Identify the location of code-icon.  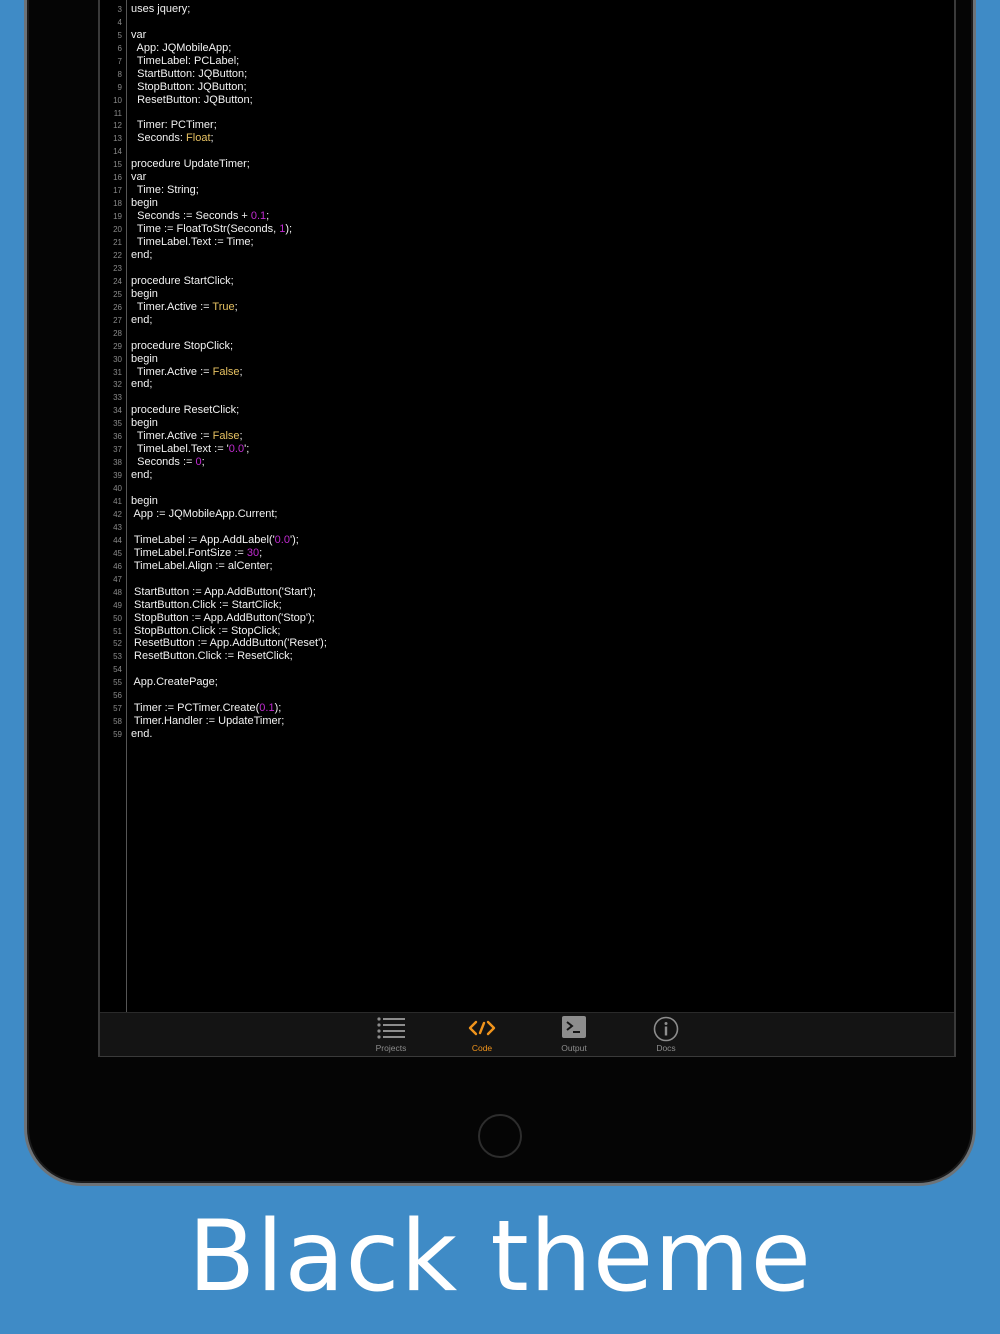
(482, 1030).